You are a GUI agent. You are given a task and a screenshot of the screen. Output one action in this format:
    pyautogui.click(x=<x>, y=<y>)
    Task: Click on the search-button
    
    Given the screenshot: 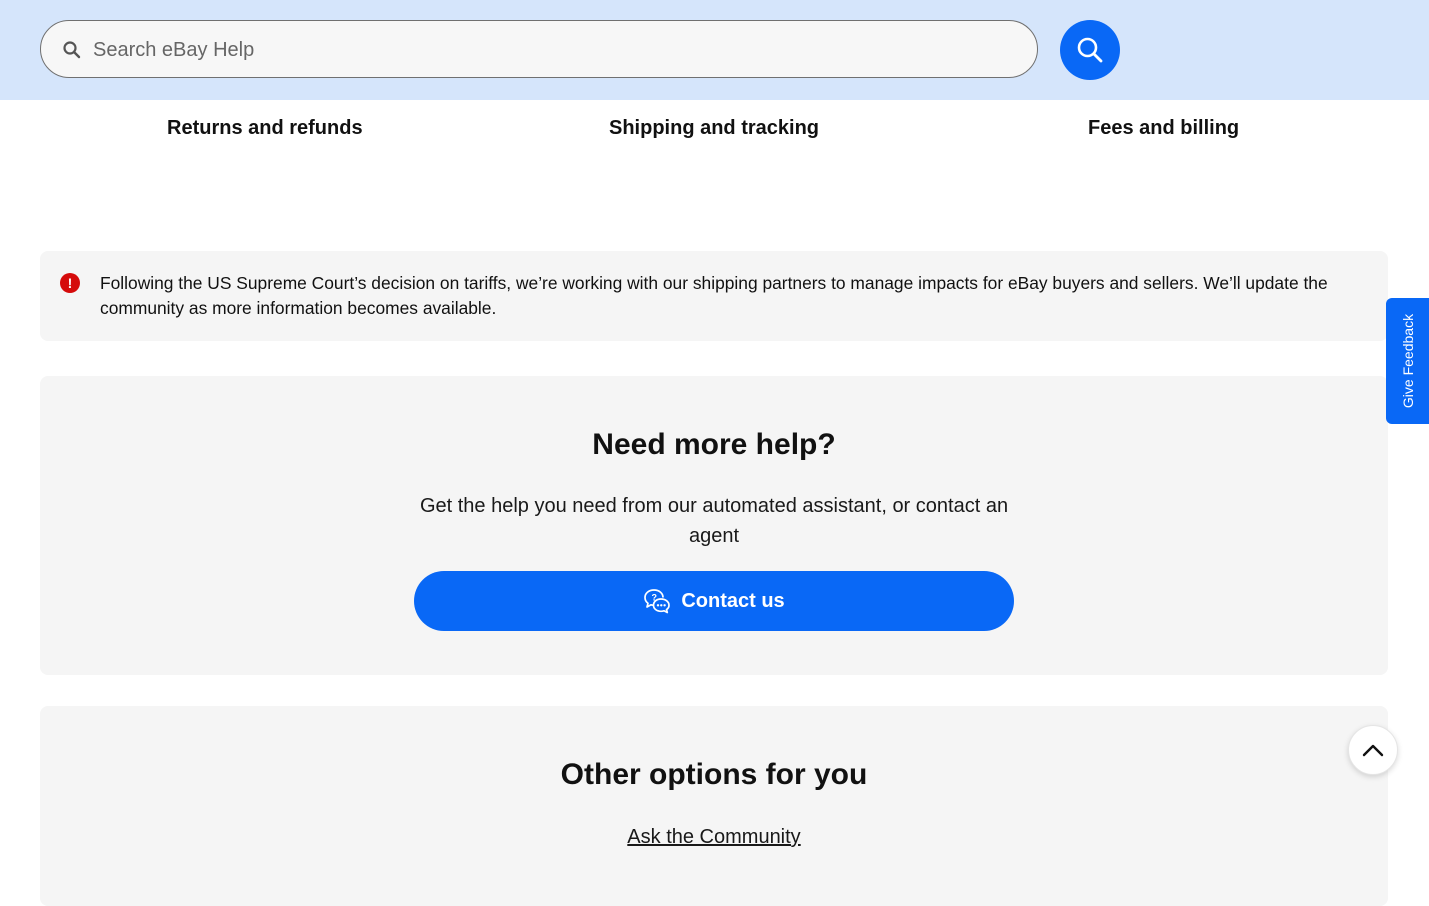 What is the action you would take?
    pyautogui.click(x=1090, y=50)
    